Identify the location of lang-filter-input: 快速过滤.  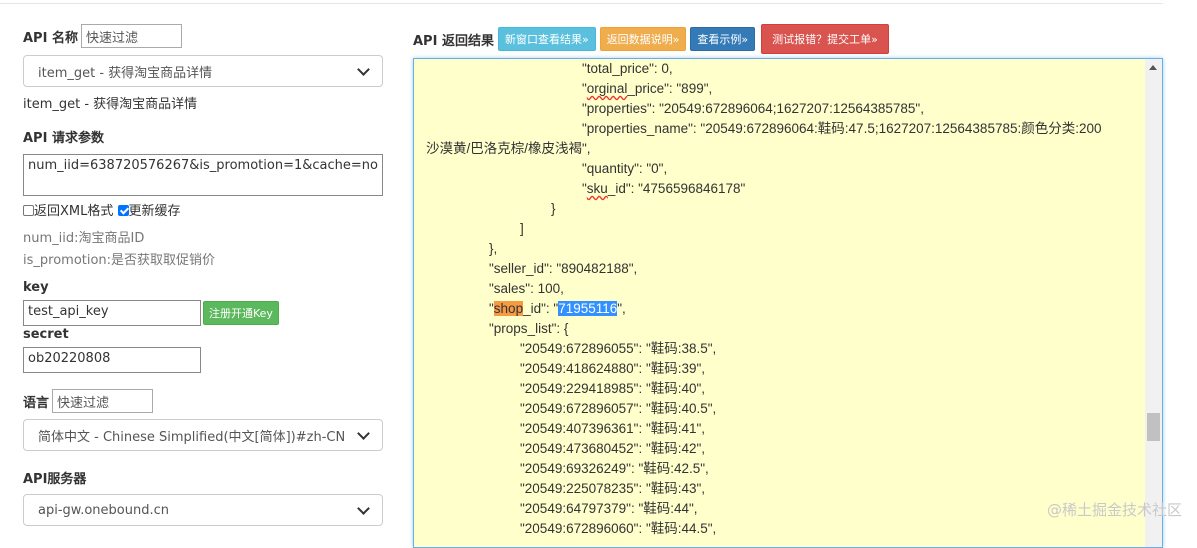
(103, 401).